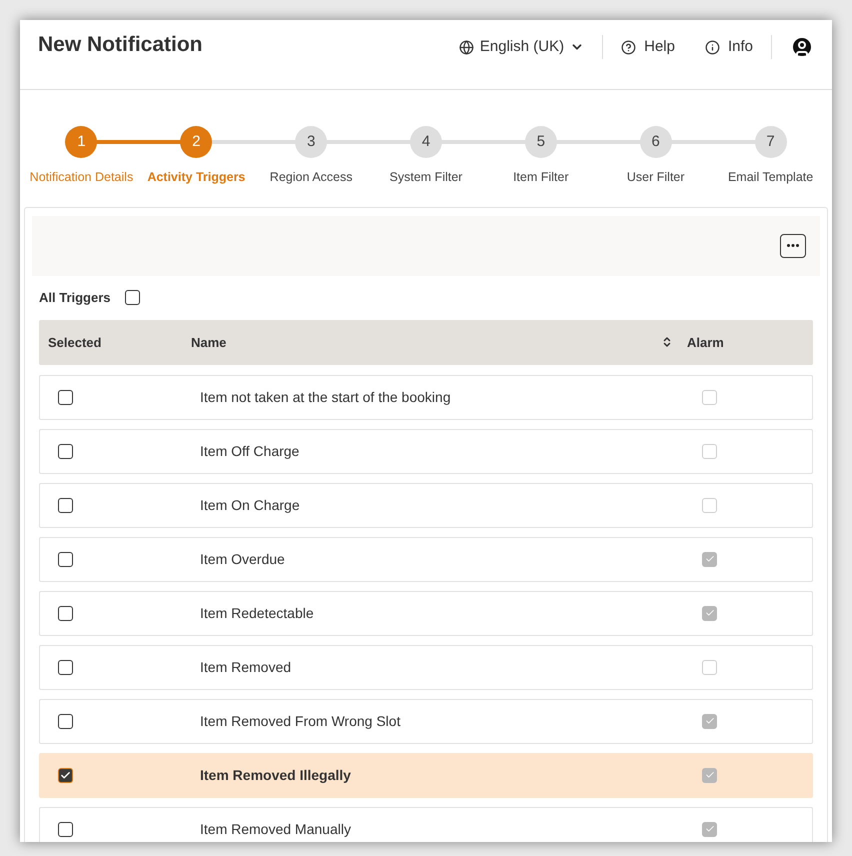  What do you see at coordinates (426, 775) in the screenshot?
I see `trigger-row: Item Removed Illegally` at bounding box center [426, 775].